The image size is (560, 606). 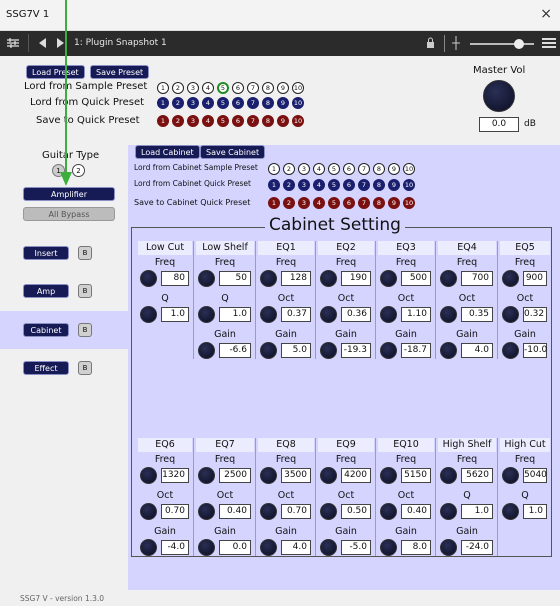 What do you see at coordinates (416, 350) in the screenshot?
I see `eq3-gain-value: -18.7` at bounding box center [416, 350].